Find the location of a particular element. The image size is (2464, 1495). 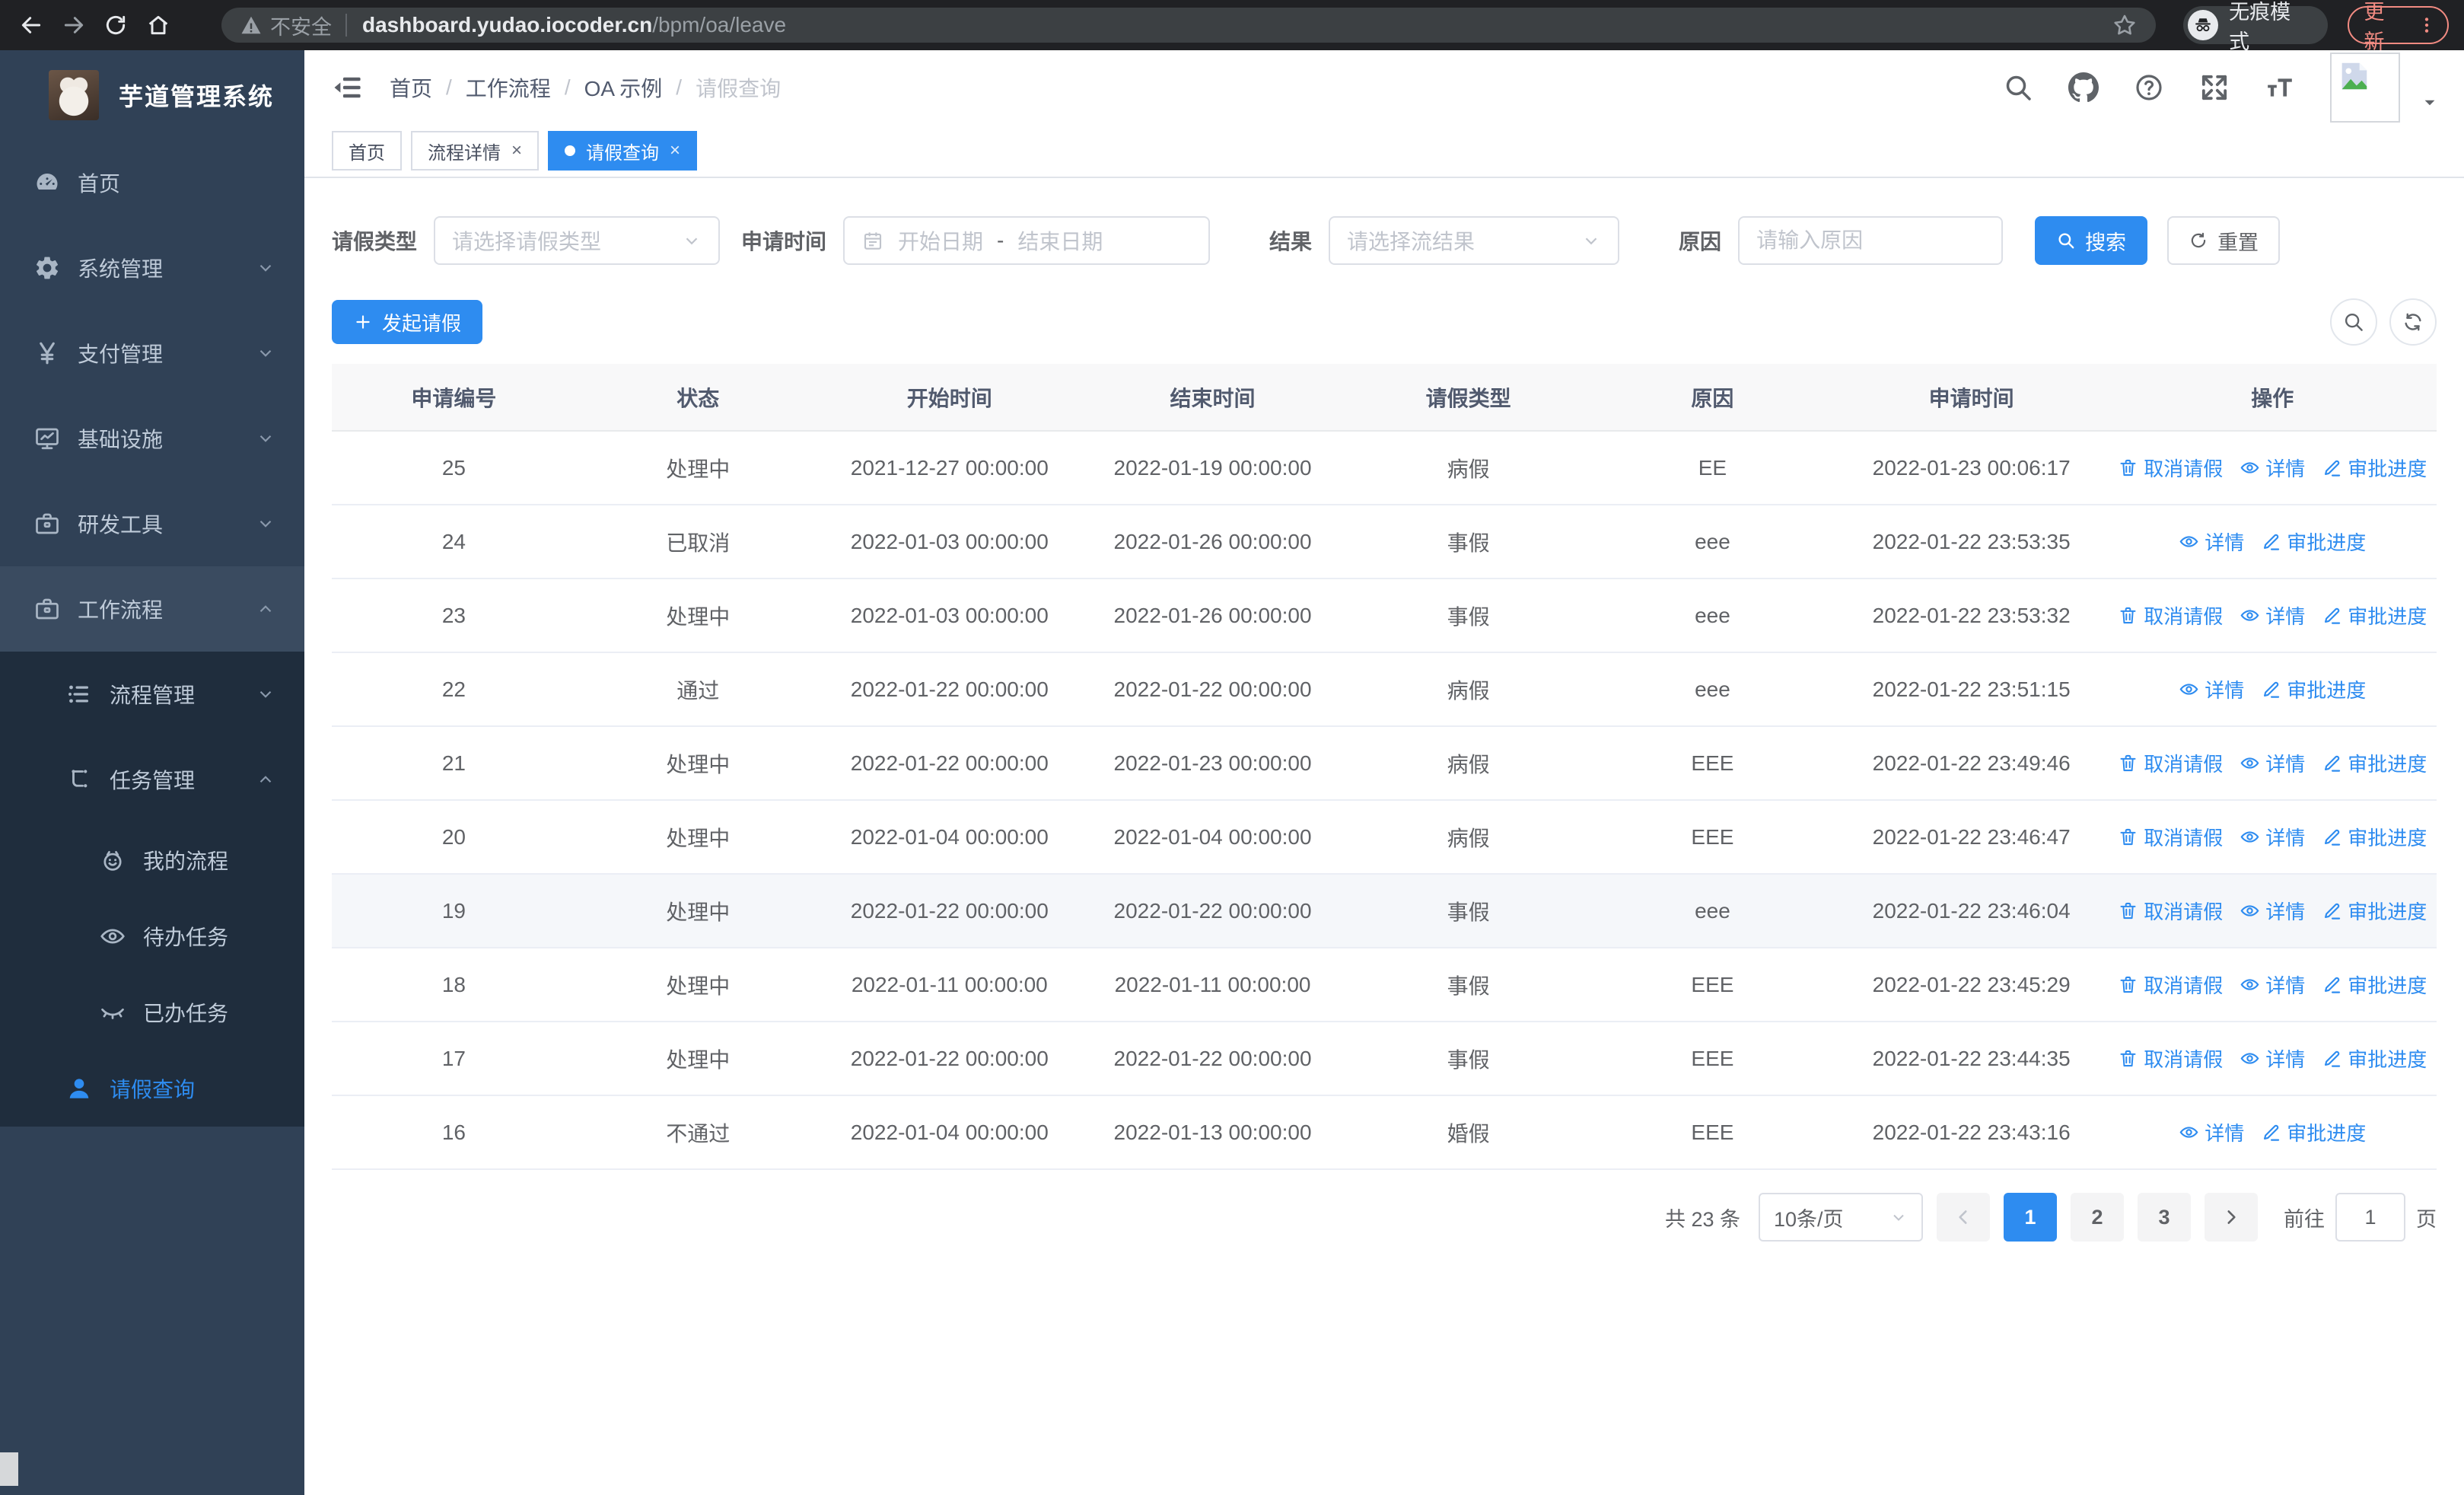

cell-leave-type: 事假 is located at coordinates (1468, 1059).